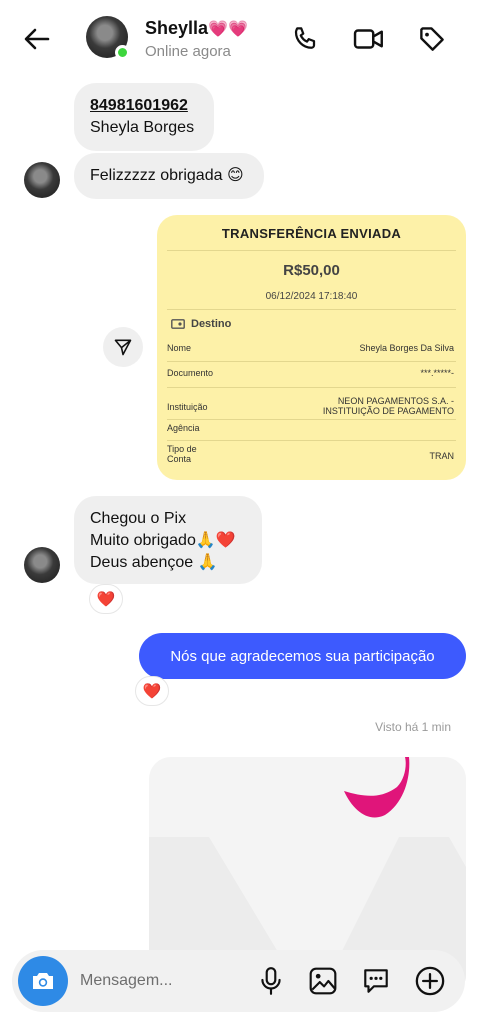  Describe the element at coordinates (178, 324) in the screenshot. I see `money-icon` at that location.